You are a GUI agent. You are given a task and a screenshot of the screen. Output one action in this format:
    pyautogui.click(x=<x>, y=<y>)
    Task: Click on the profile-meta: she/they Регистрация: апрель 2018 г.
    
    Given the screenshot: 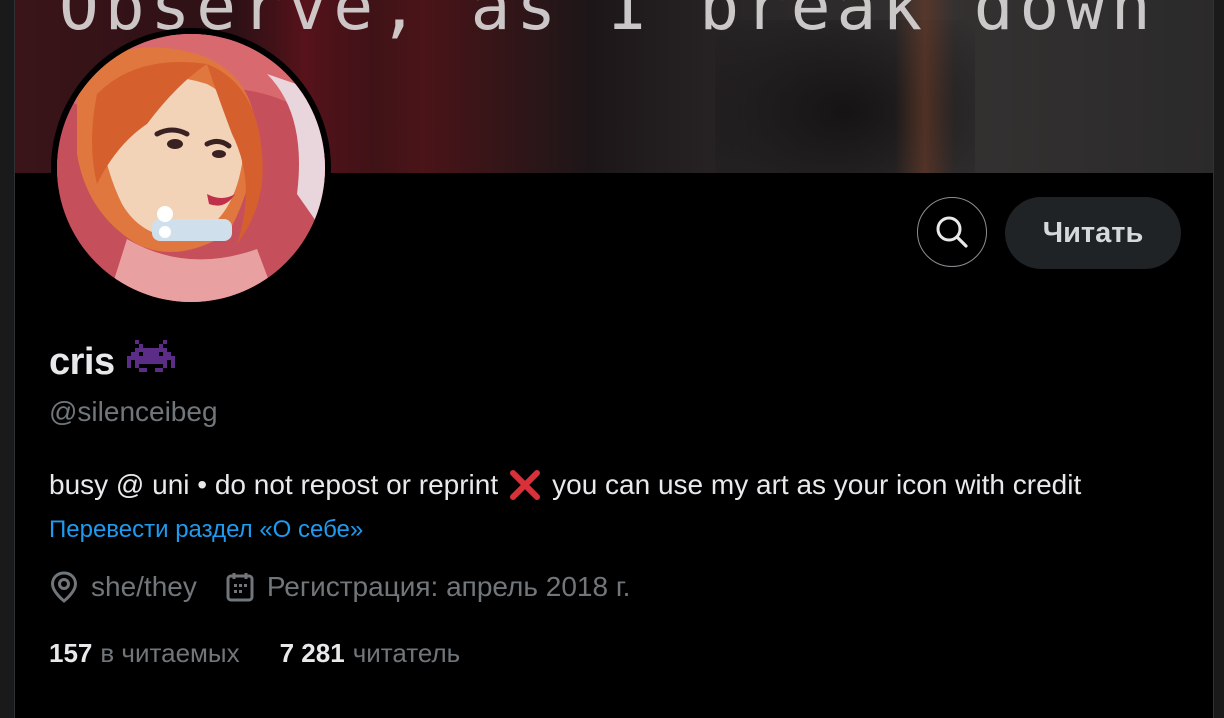 What is the action you would take?
    pyautogui.click(x=353, y=587)
    